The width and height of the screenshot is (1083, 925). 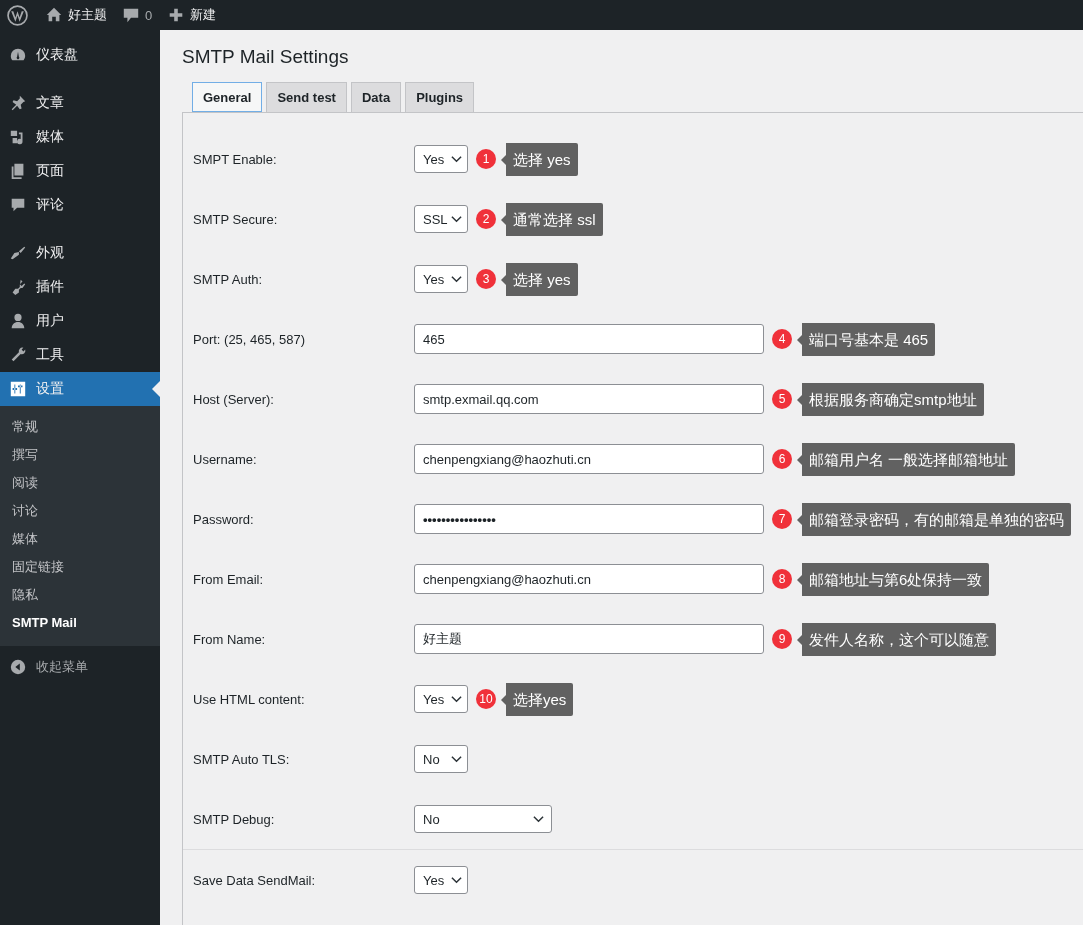 What do you see at coordinates (149, 15) in the screenshot?
I see `comment-count: 0` at bounding box center [149, 15].